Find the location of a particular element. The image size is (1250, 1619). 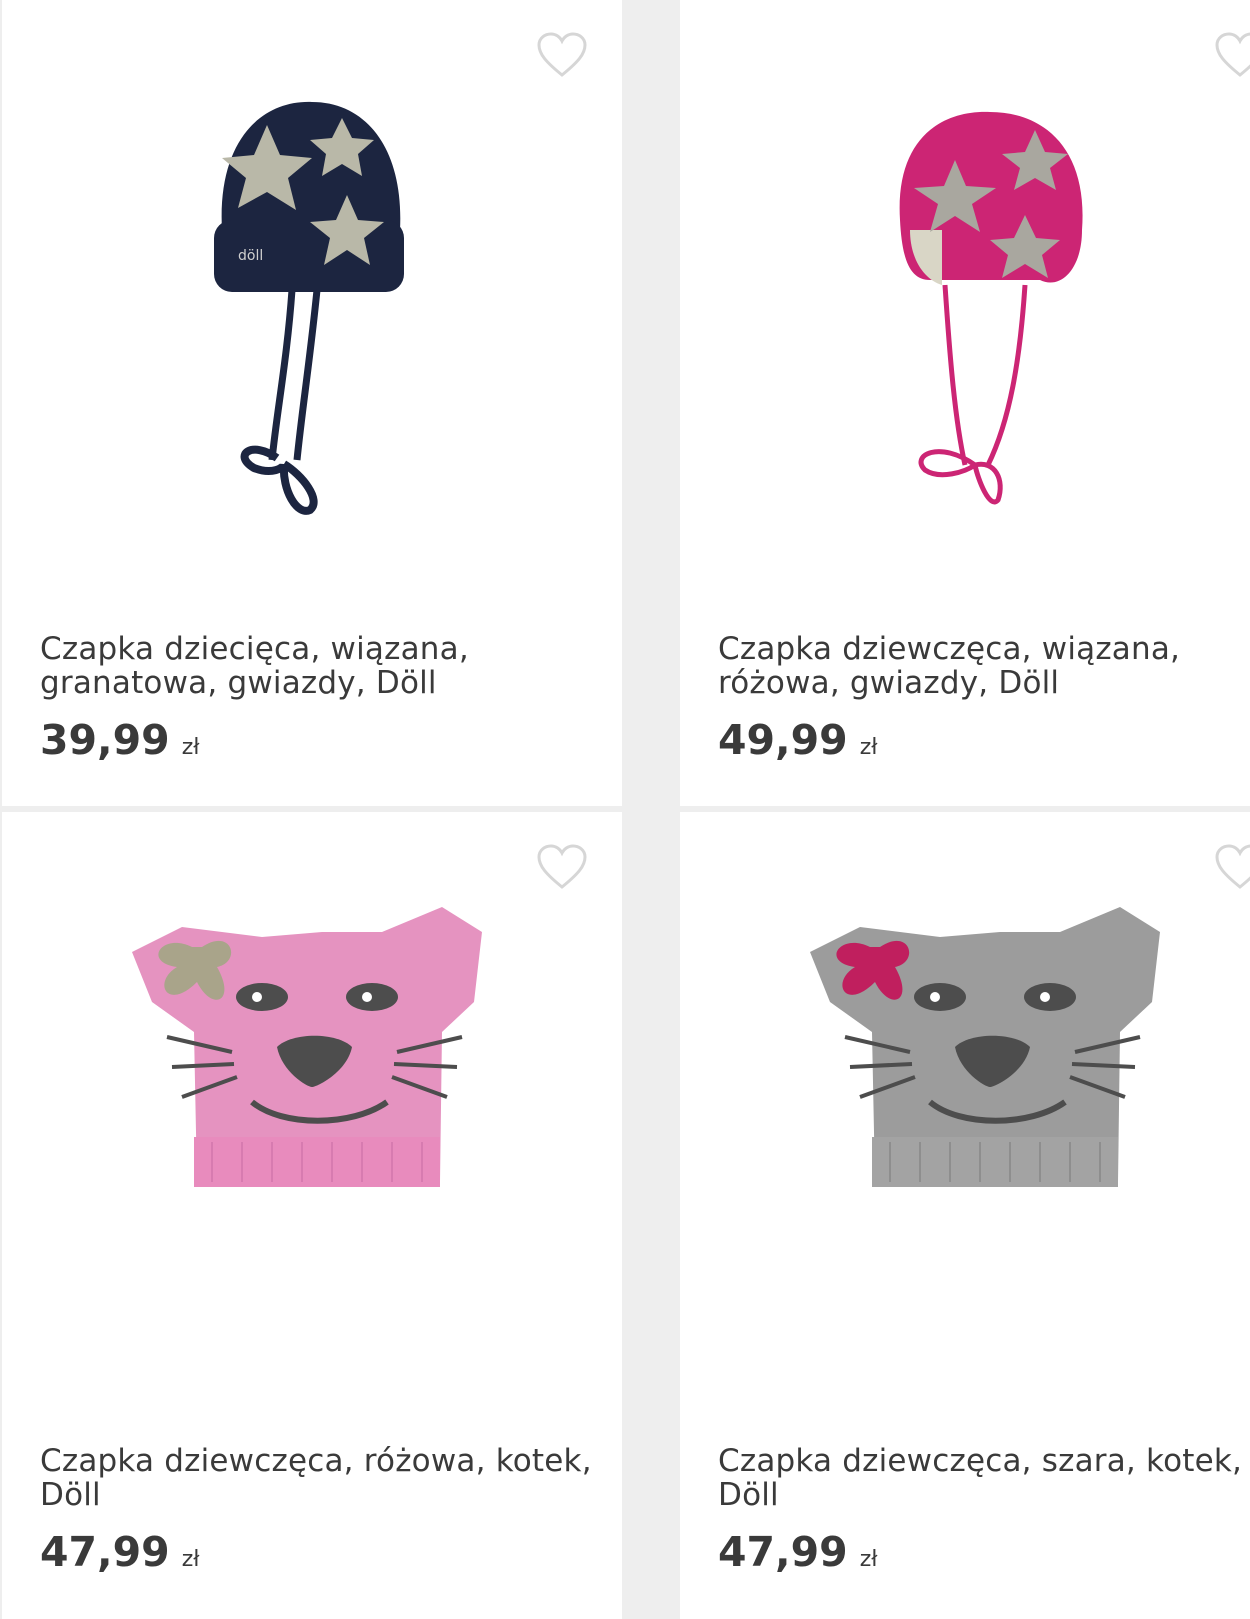

price-value: 49,99 is located at coordinates (783, 740).